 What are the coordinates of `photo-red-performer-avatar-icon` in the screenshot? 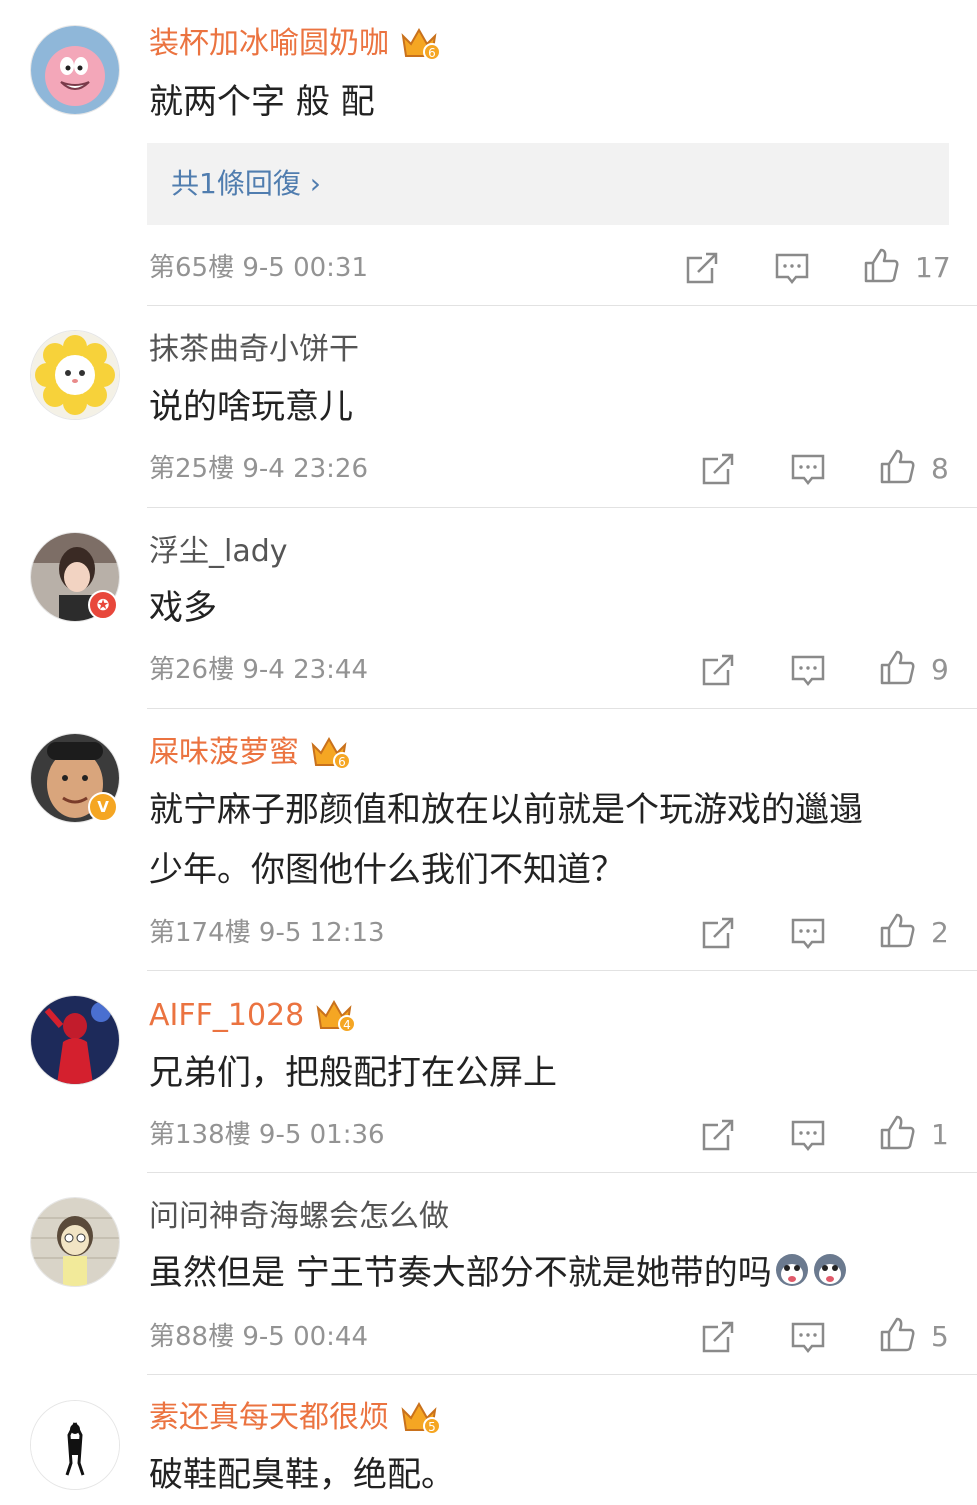 It's located at (75, 1040).